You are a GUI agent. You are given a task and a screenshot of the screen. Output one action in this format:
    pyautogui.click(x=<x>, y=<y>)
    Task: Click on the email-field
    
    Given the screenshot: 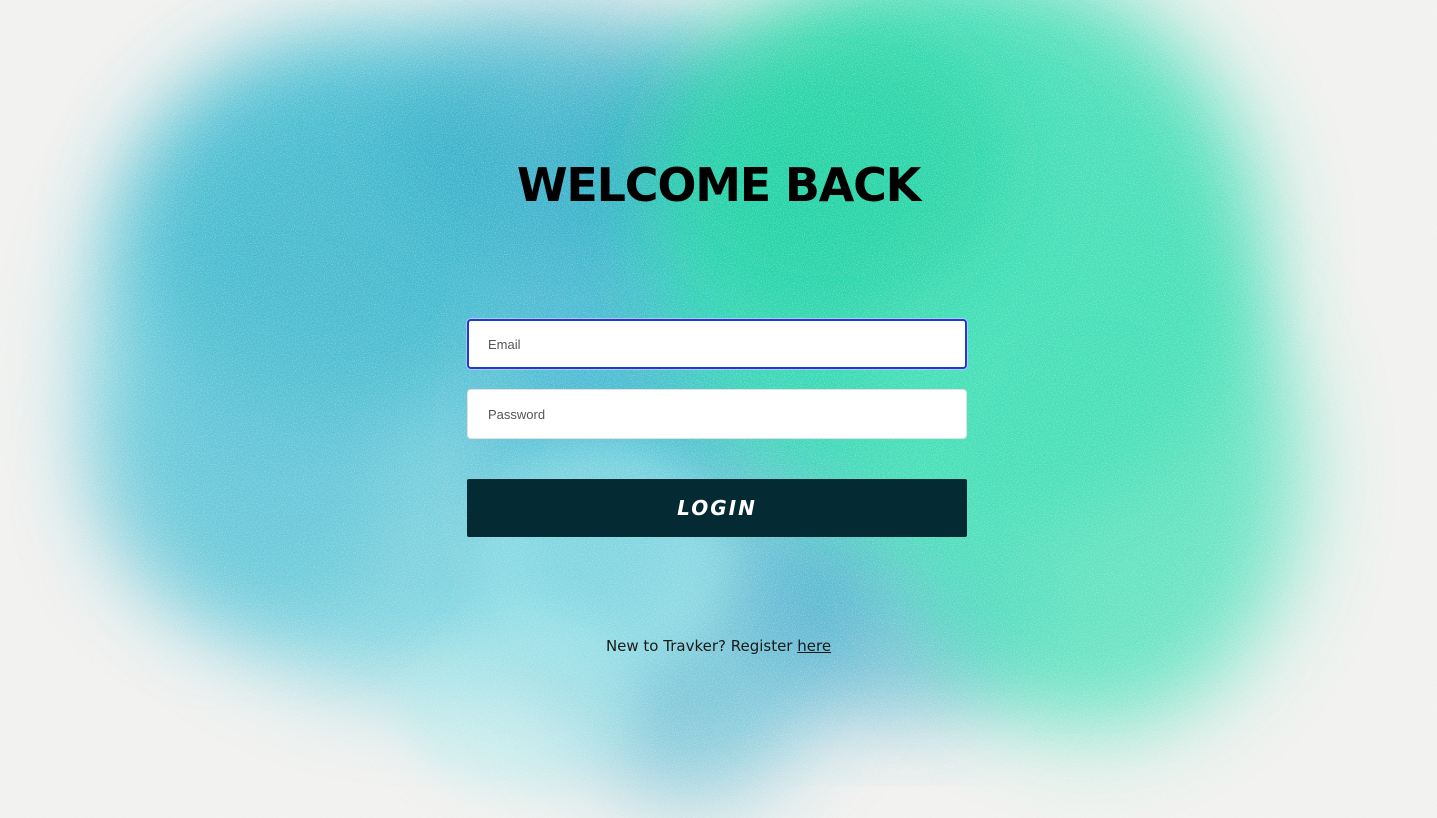 What is the action you would take?
    pyautogui.click(x=717, y=344)
    